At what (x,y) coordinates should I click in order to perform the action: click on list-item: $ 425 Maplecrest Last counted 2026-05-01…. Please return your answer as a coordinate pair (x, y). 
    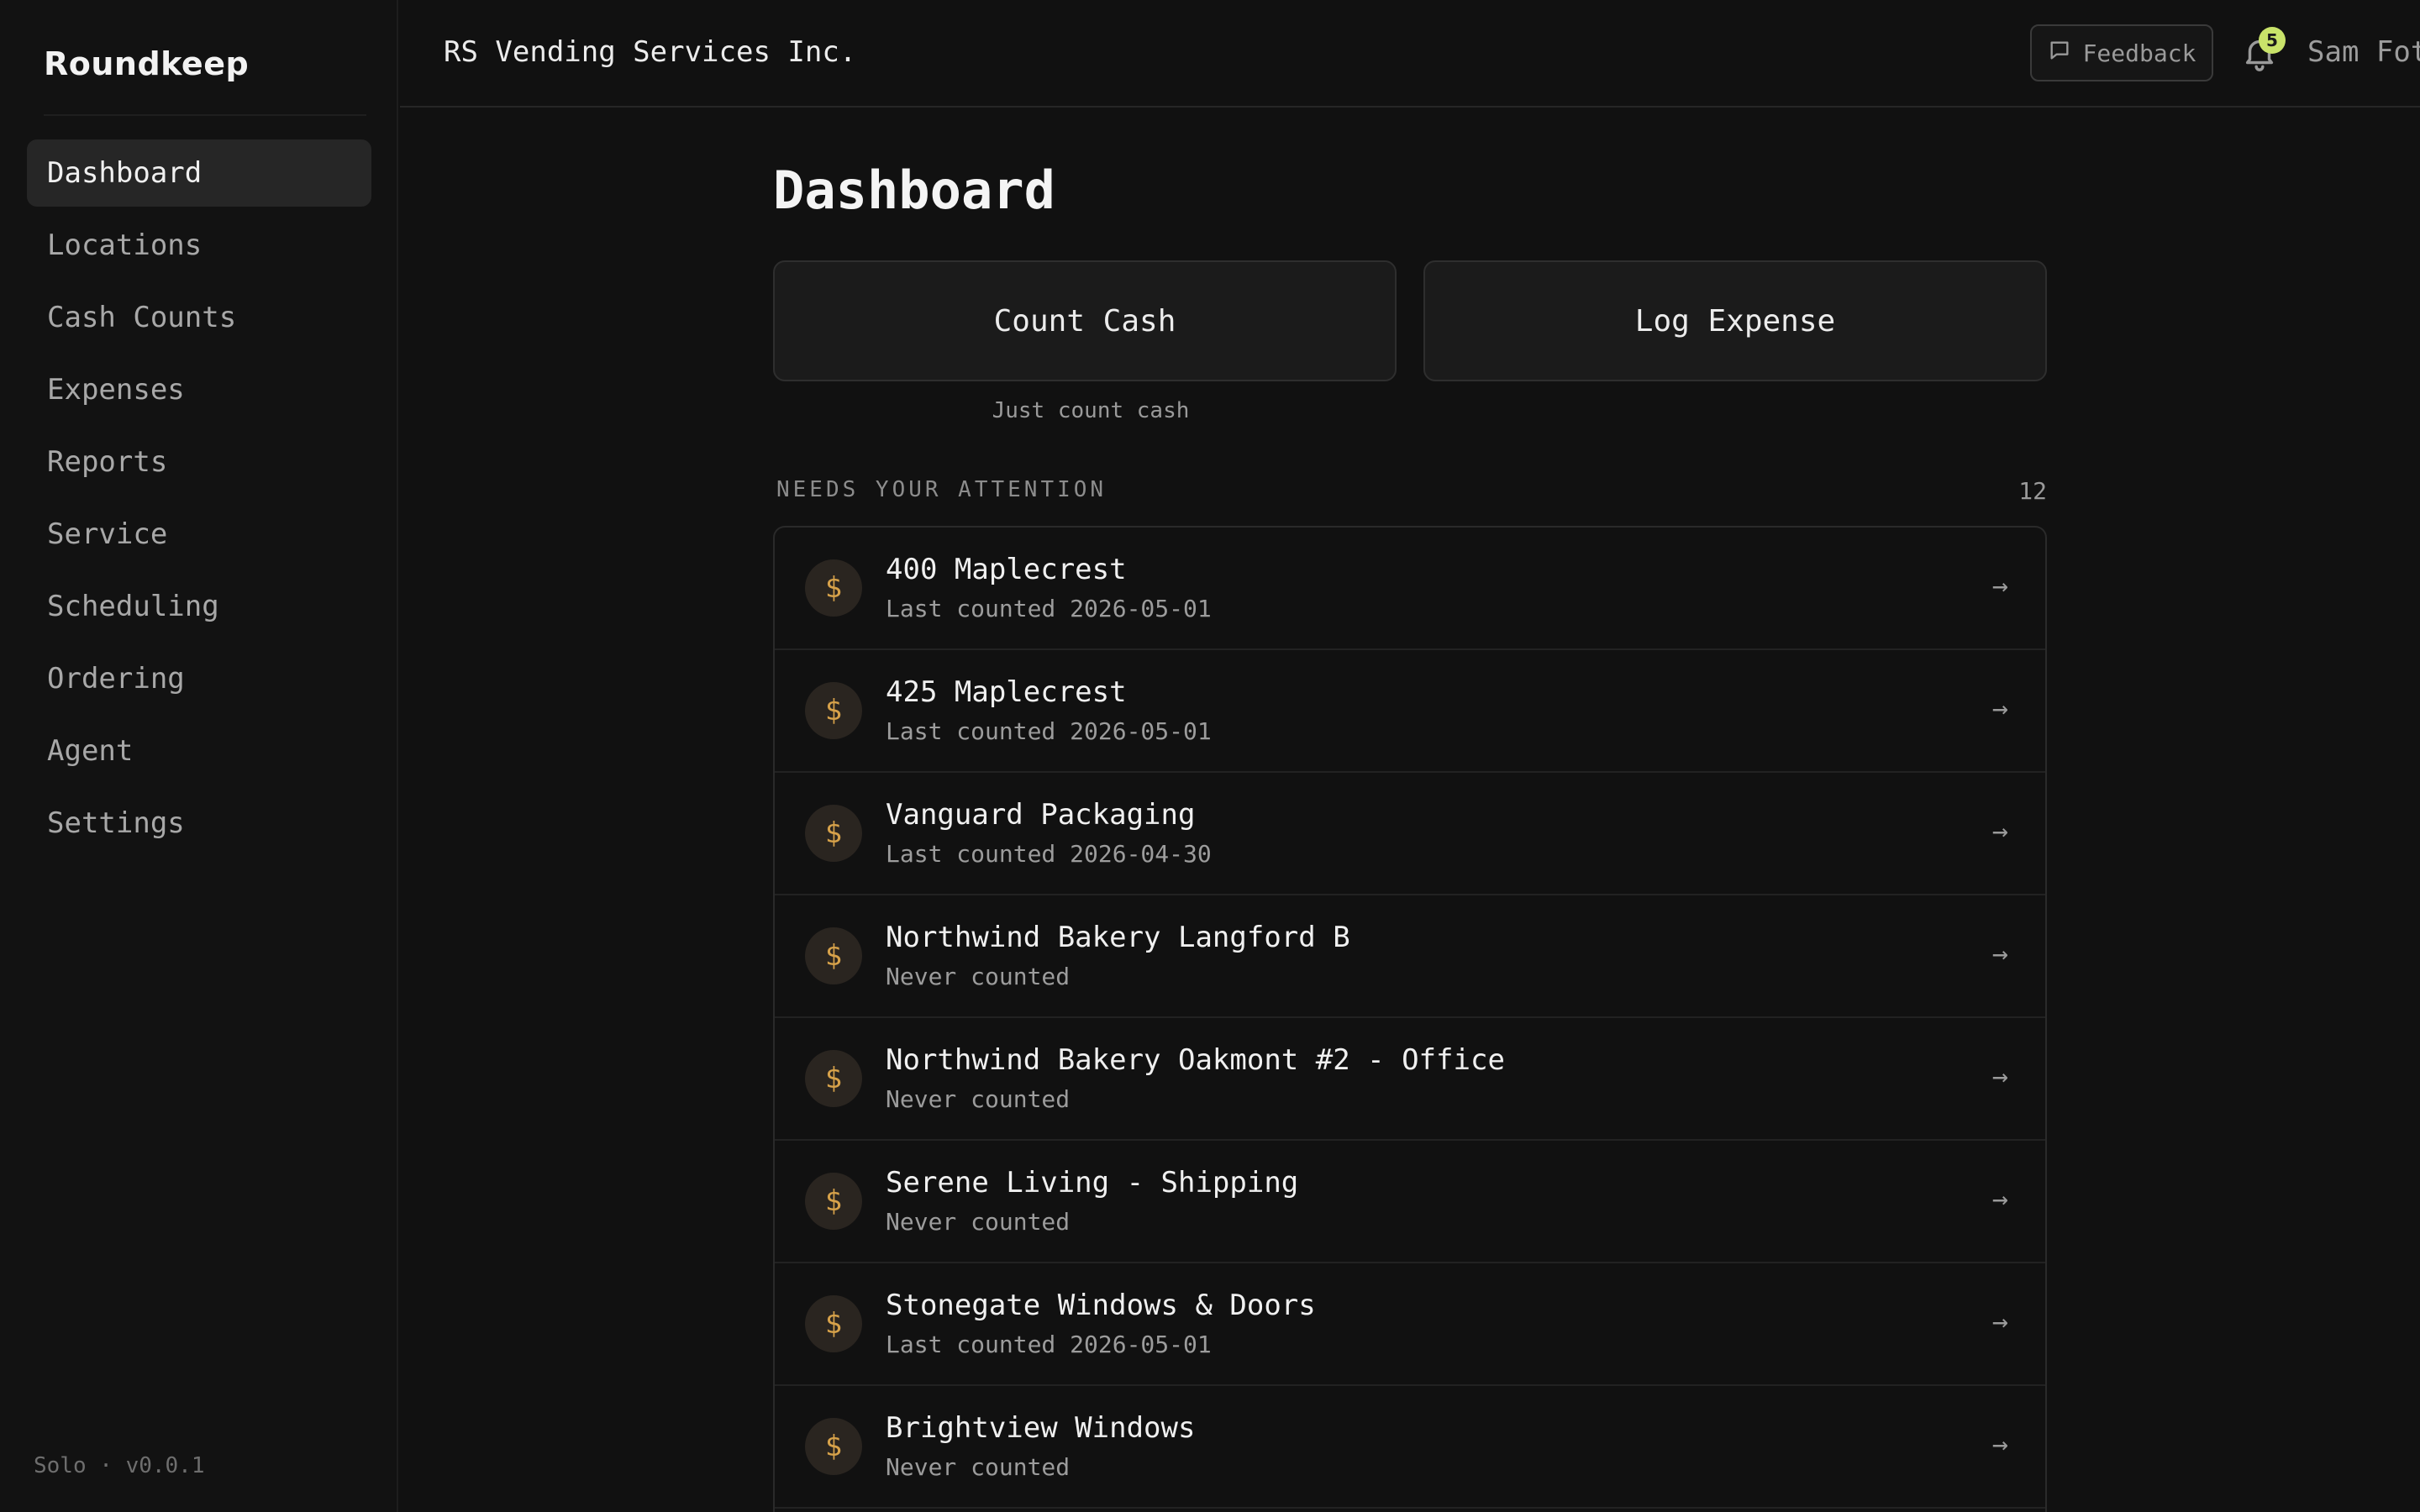
    Looking at the image, I should click on (1410, 711).